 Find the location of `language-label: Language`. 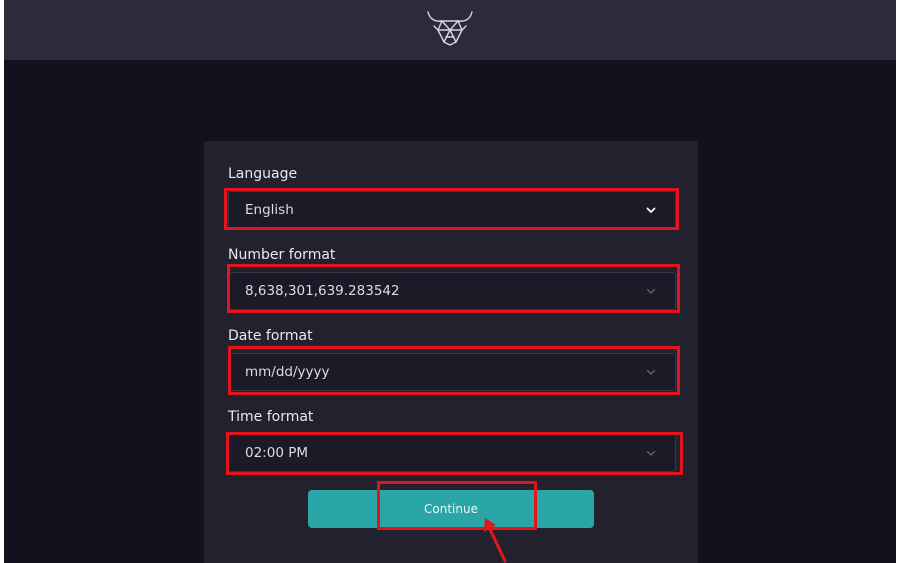

language-label: Language is located at coordinates (263, 174).